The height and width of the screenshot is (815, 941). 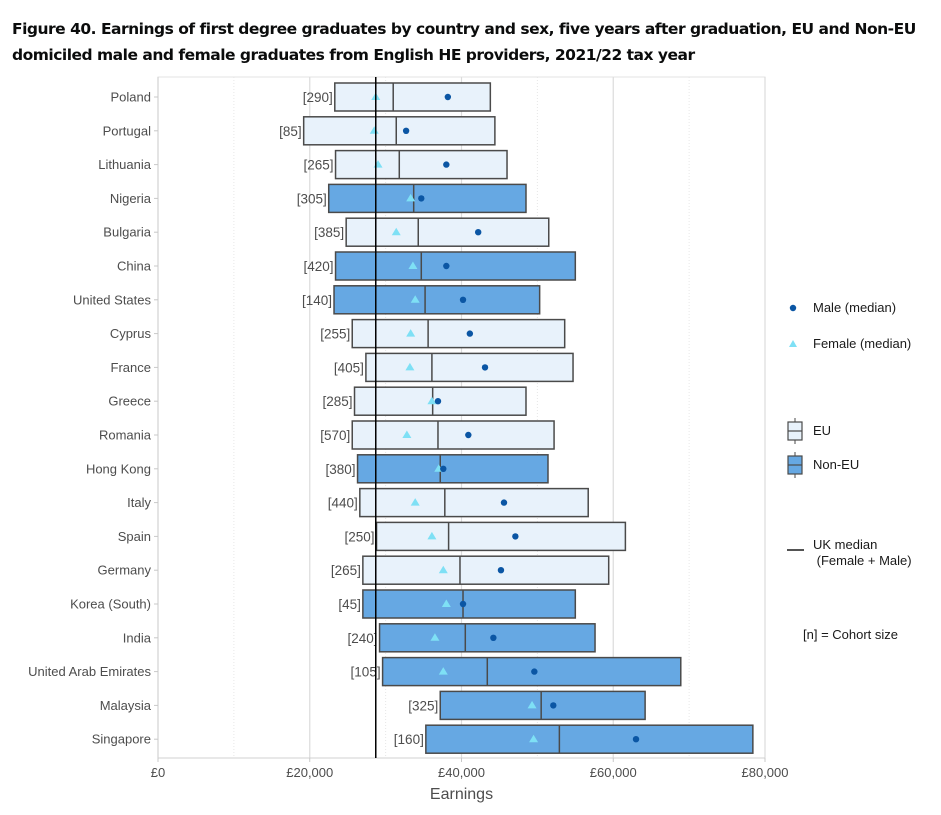 What do you see at coordinates (337, 401) in the screenshot?
I see `cohort-size-label: [285]` at bounding box center [337, 401].